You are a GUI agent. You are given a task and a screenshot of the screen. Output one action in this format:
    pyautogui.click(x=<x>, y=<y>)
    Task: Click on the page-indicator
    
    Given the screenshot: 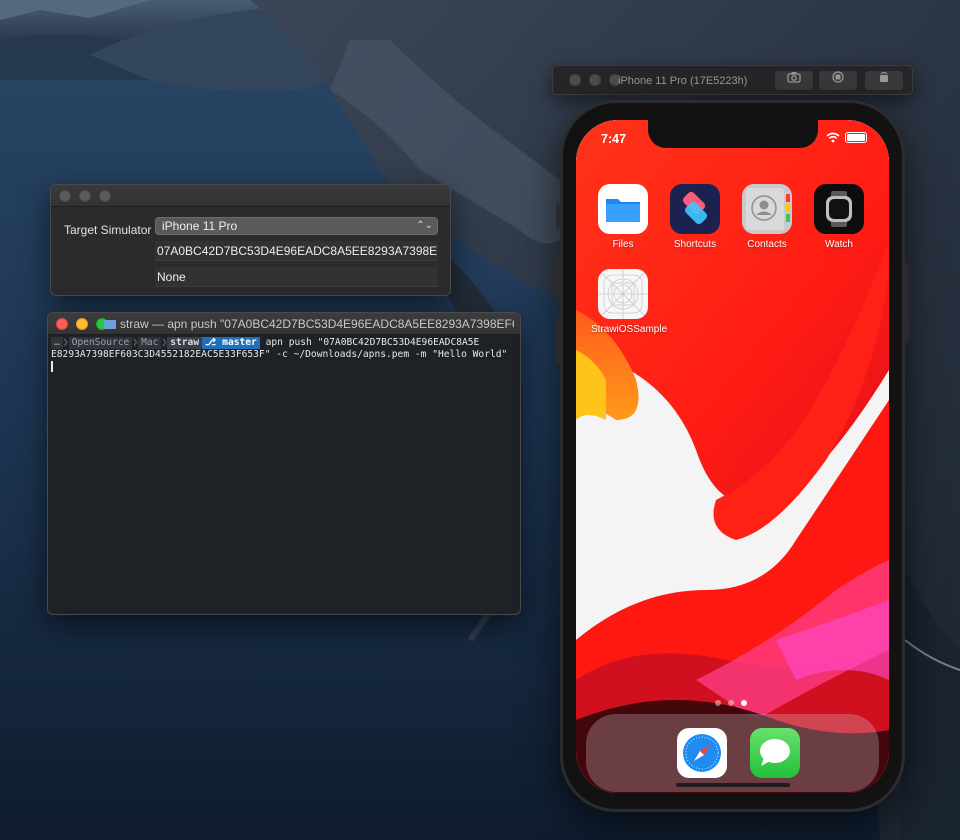 What is the action you would take?
    pyautogui.click(x=731, y=703)
    